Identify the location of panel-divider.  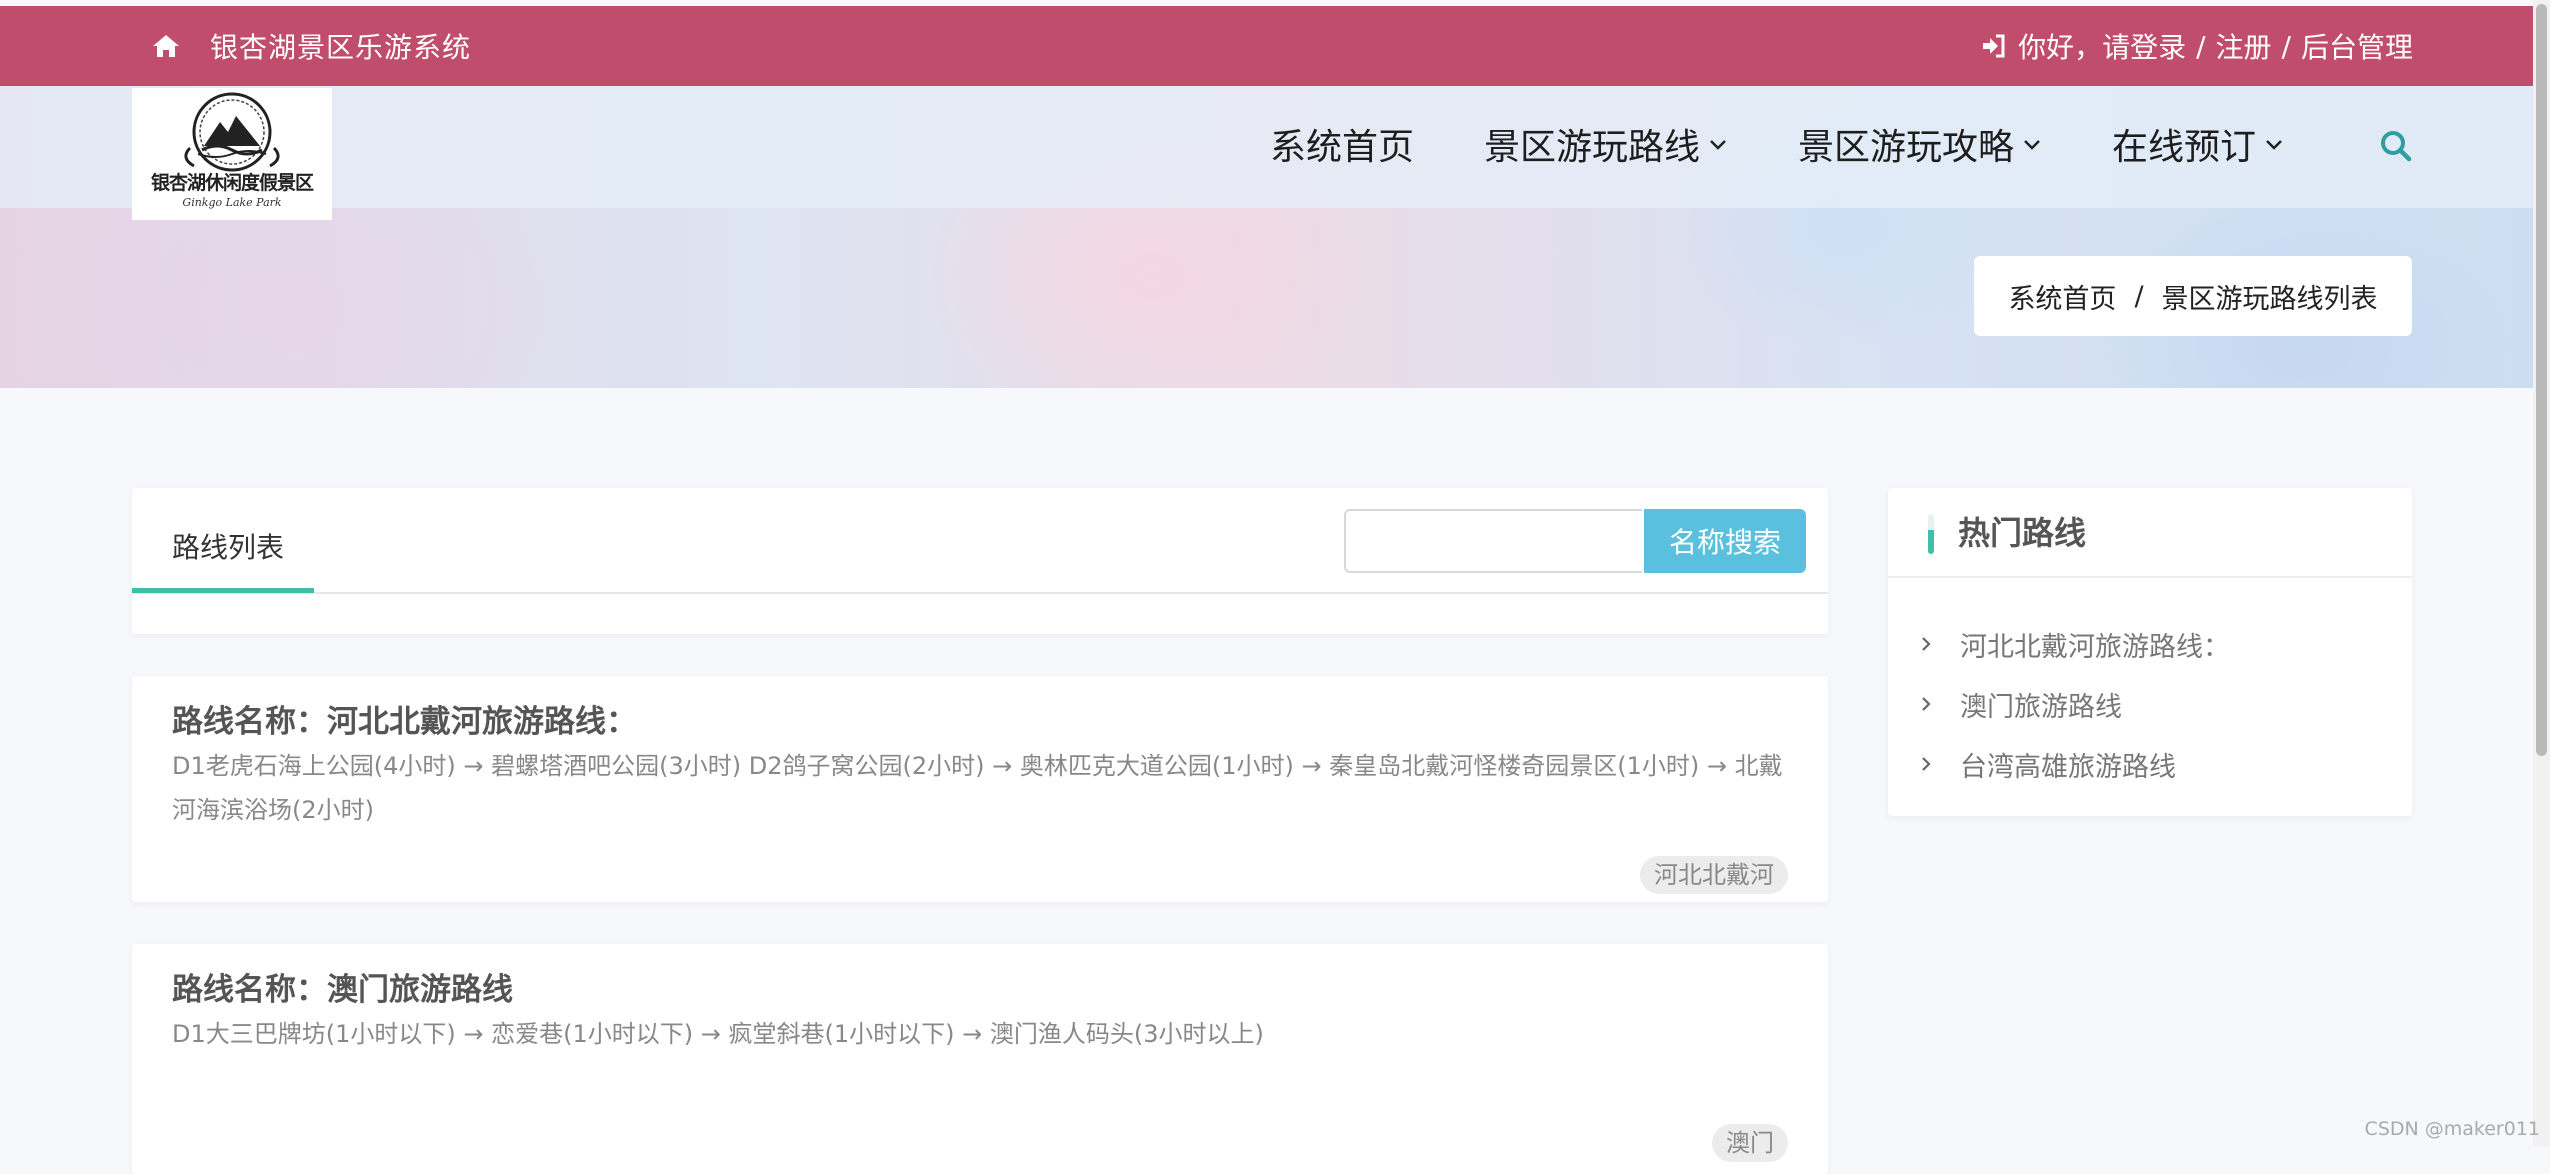
(2150, 577).